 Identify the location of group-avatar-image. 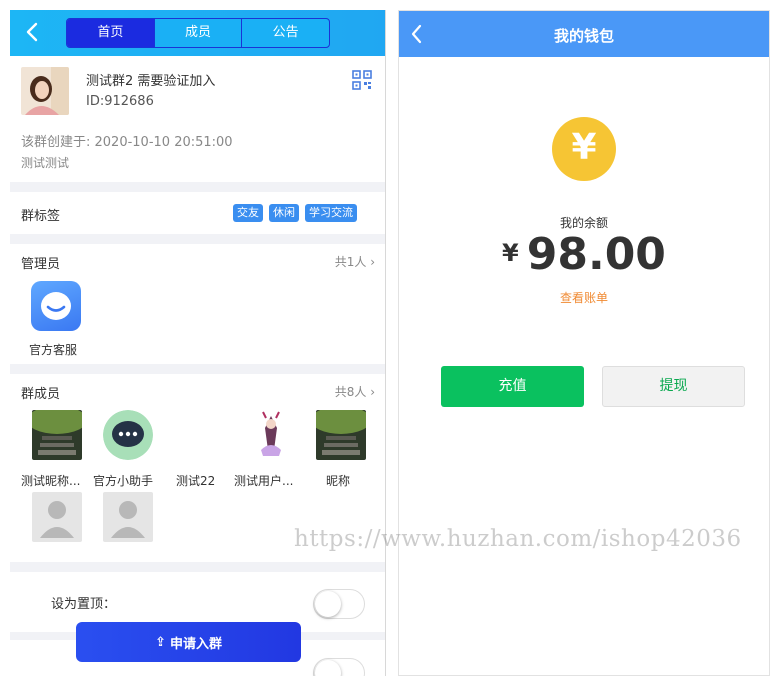
(45, 91).